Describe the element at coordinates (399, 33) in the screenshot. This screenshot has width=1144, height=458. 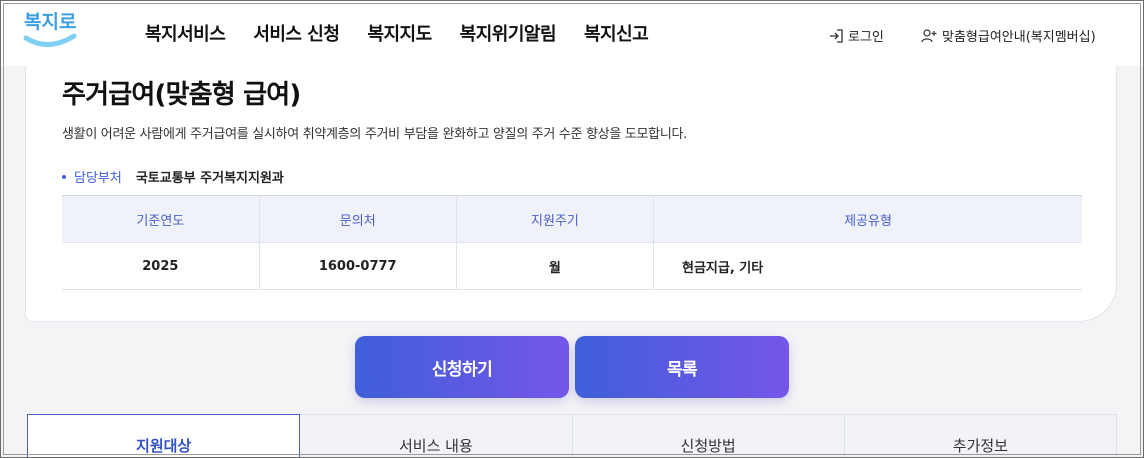
I see `nav-welfare-map: 복지지도` at that location.